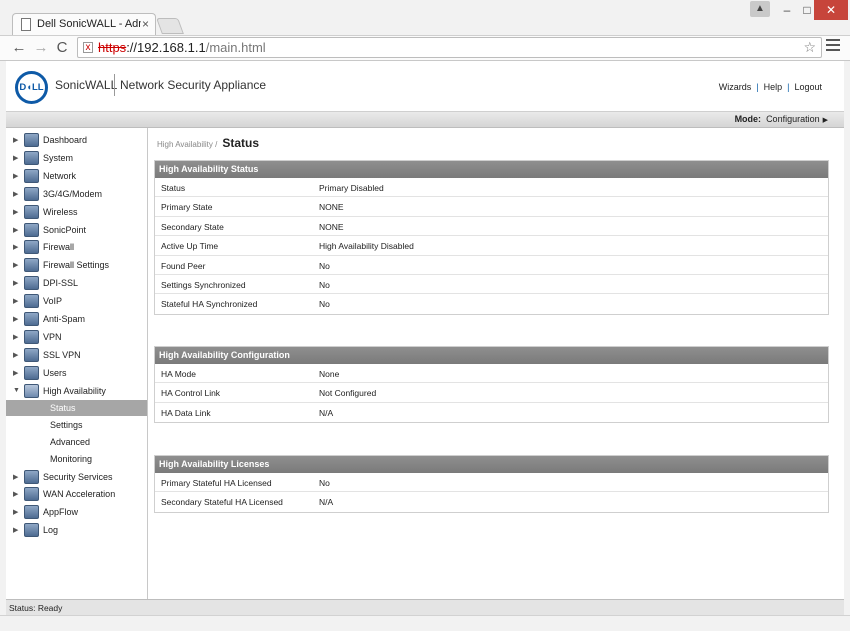 The width and height of the screenshot is (850, 631). Describe the element at coordinates (235, 47) in the screenshot. I see `url-path: /main.html` at that location.